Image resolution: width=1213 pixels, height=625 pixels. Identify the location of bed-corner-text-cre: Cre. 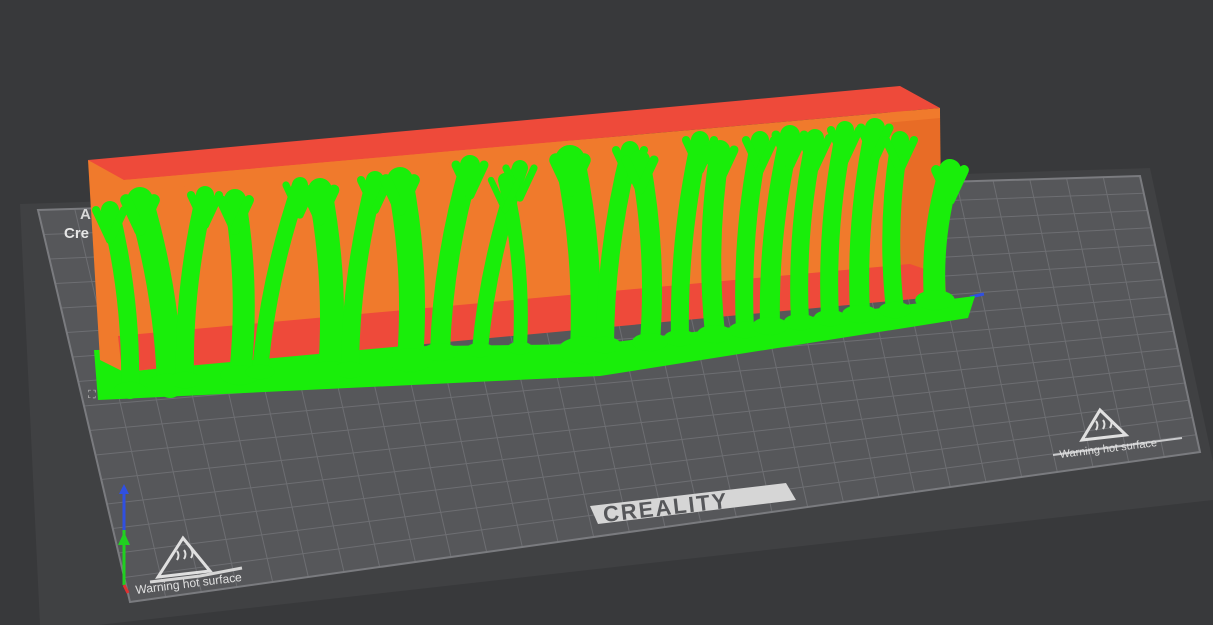
(76, 233).